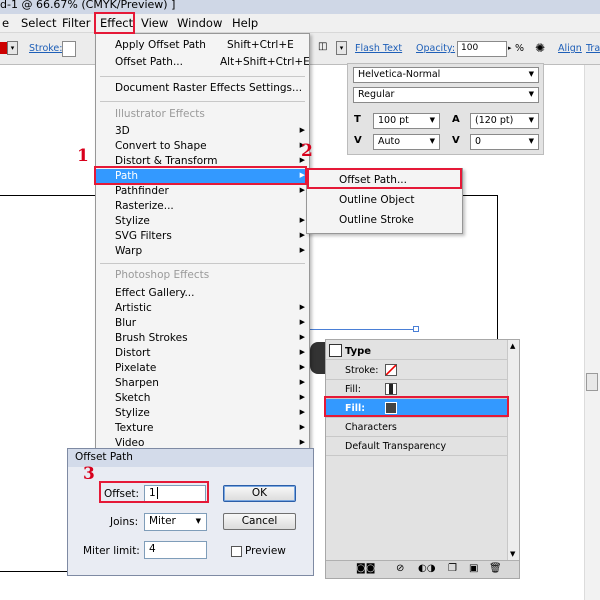 This screenshot has width=600, height=600. What do you see at coordinates (236, 551) in the screenshot?
I see `preview-checkbox` at bounding box center [236, 551].